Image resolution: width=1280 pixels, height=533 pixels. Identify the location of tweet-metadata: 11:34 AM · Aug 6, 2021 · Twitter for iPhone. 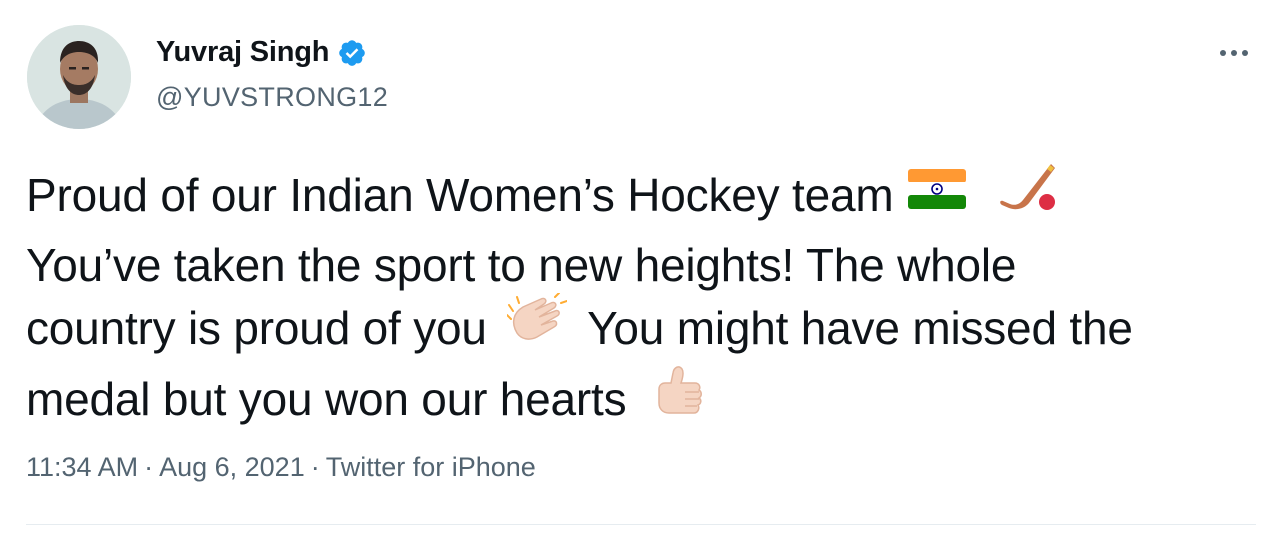
(281, 467).